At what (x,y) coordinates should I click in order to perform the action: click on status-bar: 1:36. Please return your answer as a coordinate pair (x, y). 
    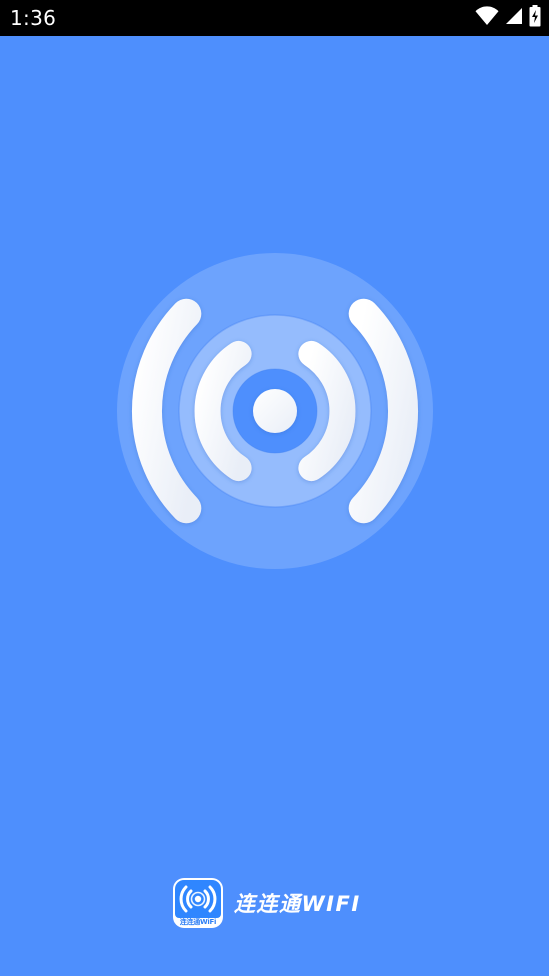
    Looking at the image, I should click on (274, 18).